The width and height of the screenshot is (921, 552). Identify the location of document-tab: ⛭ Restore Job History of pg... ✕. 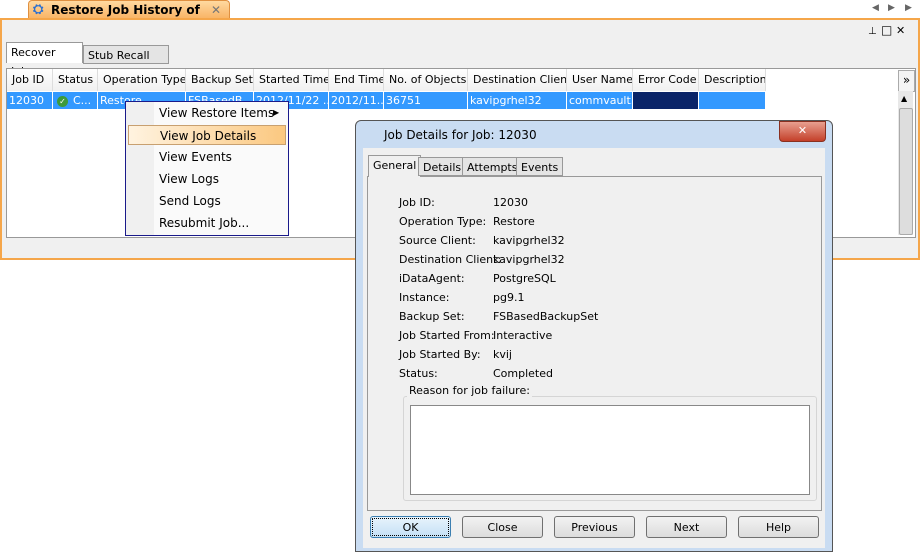
(129, 15).